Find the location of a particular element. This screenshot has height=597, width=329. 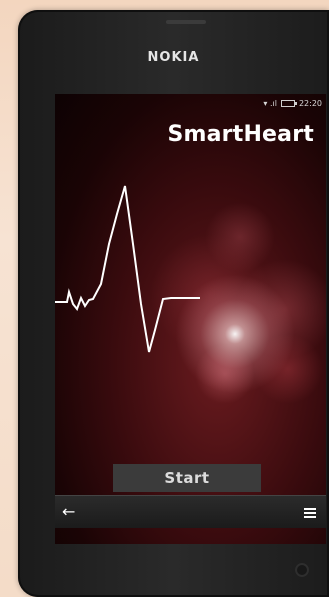

home-button is located at coordinates (302, 570).